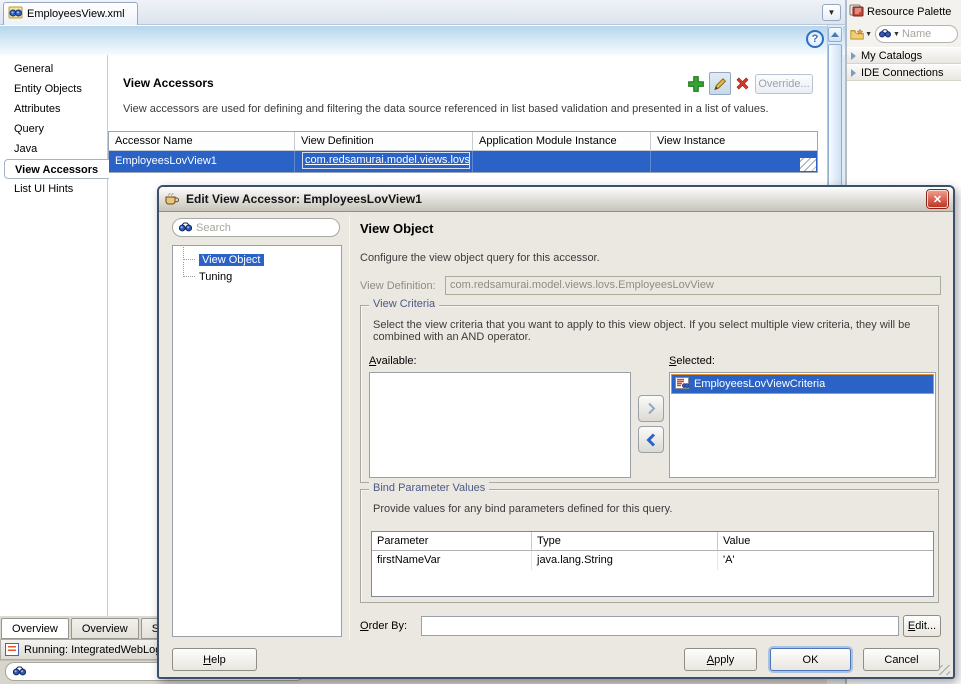 This screenshot has width=961, height=684. Describe the element at coordinates (500, 425) in the screenshot. I see `available-list` at that location.